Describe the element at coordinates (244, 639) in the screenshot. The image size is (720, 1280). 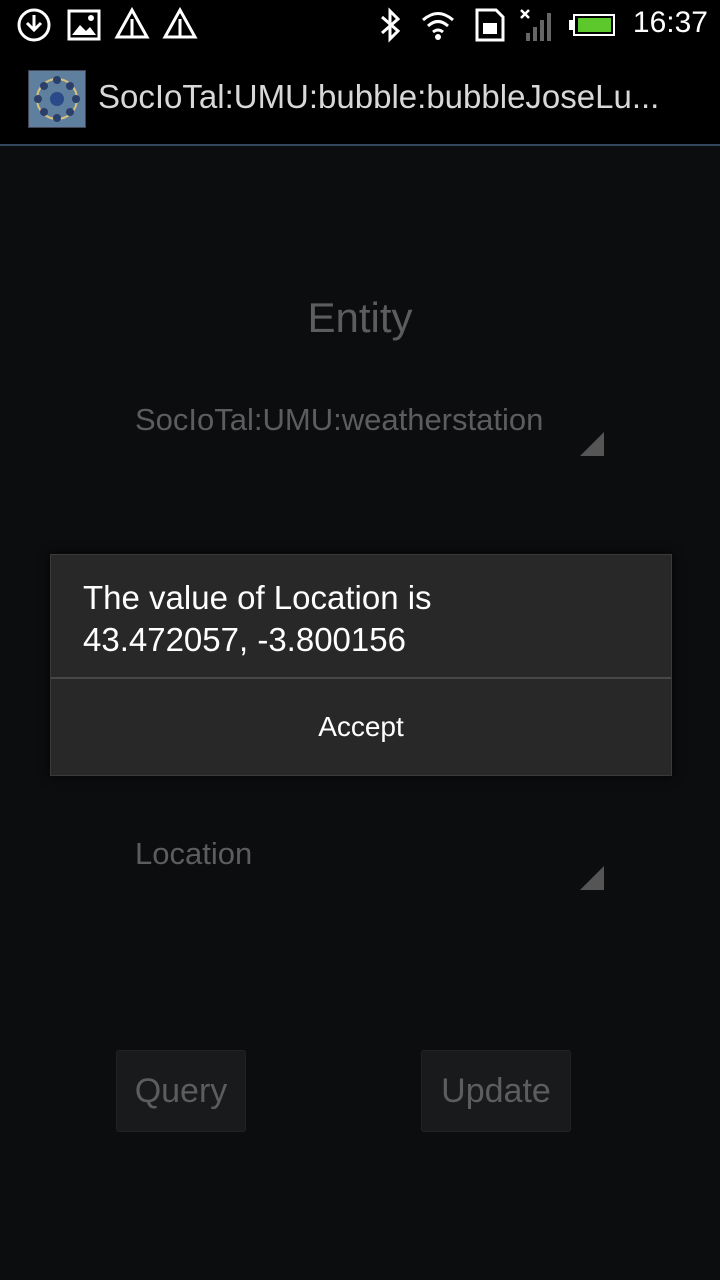
I see `dialog-message-line2: 43.472057, -3.800156` at that location.